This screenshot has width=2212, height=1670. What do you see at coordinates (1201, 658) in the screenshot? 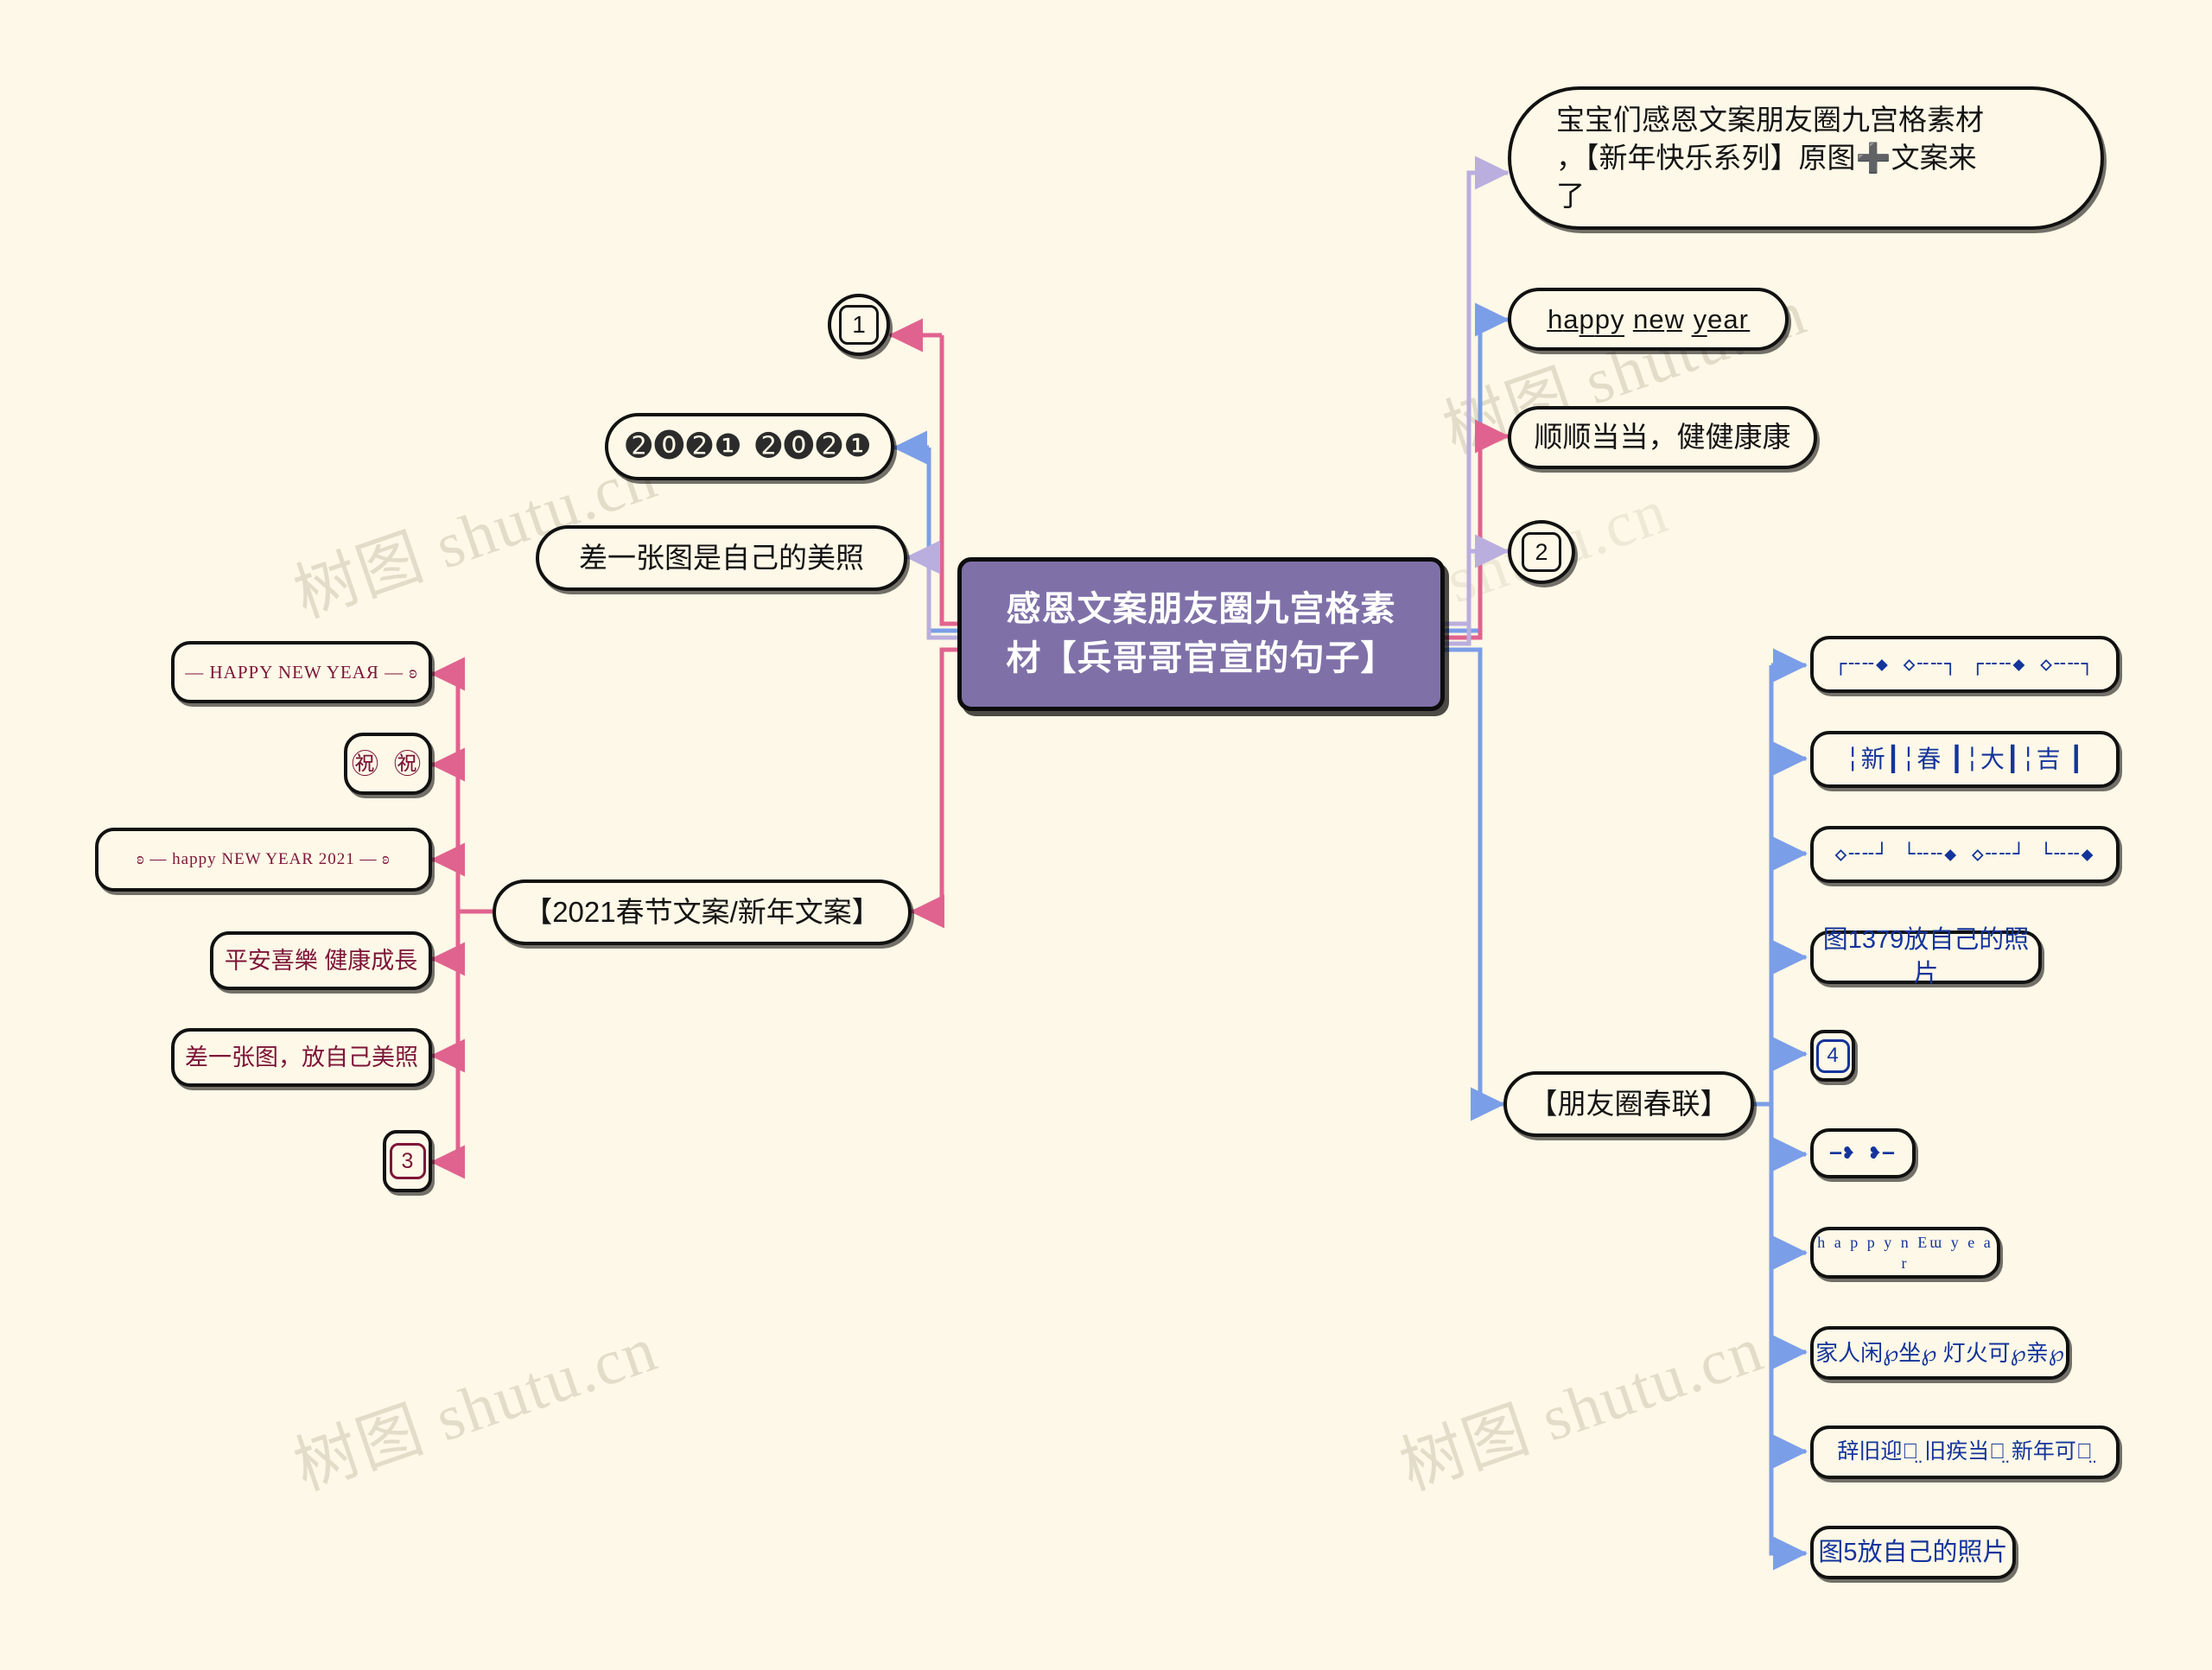
I see `root-label-line2: 材【兵哥哥官宣的句子】` at bounding box center [1201, 658].